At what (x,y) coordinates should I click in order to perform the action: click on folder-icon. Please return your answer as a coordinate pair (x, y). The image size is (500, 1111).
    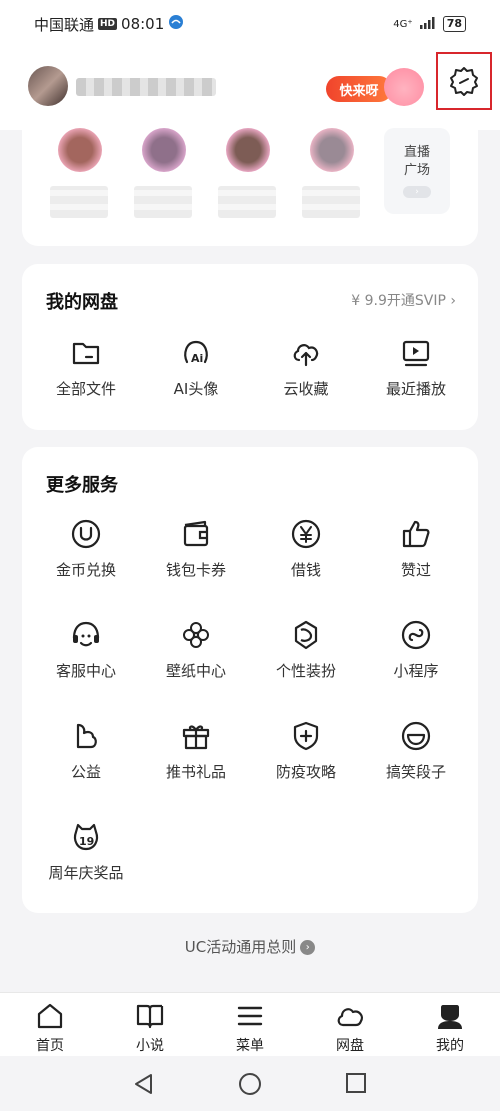
    Looking at the image, I should click on (86, 353).